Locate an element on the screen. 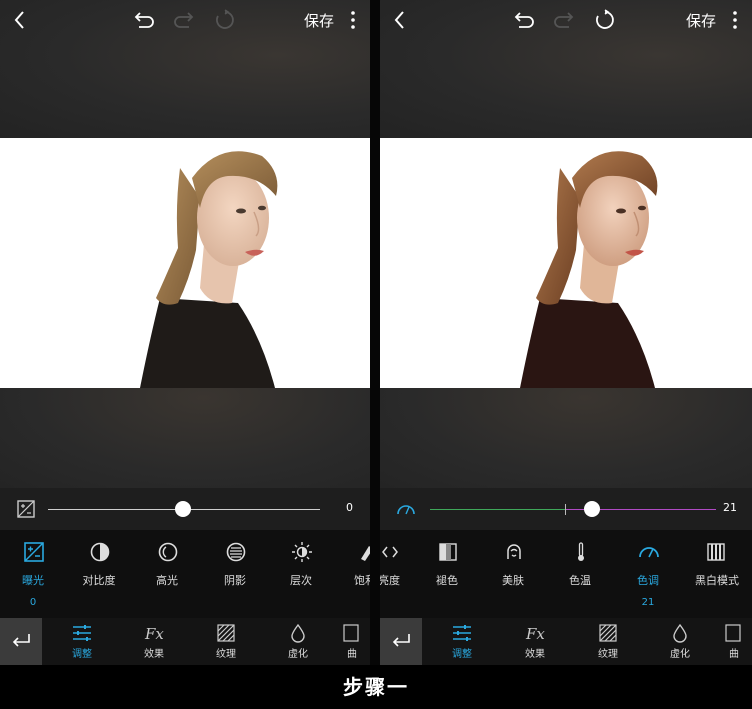 This screenshot has width=752, height=709. saturation-icon is located at coordinates (362, 552).